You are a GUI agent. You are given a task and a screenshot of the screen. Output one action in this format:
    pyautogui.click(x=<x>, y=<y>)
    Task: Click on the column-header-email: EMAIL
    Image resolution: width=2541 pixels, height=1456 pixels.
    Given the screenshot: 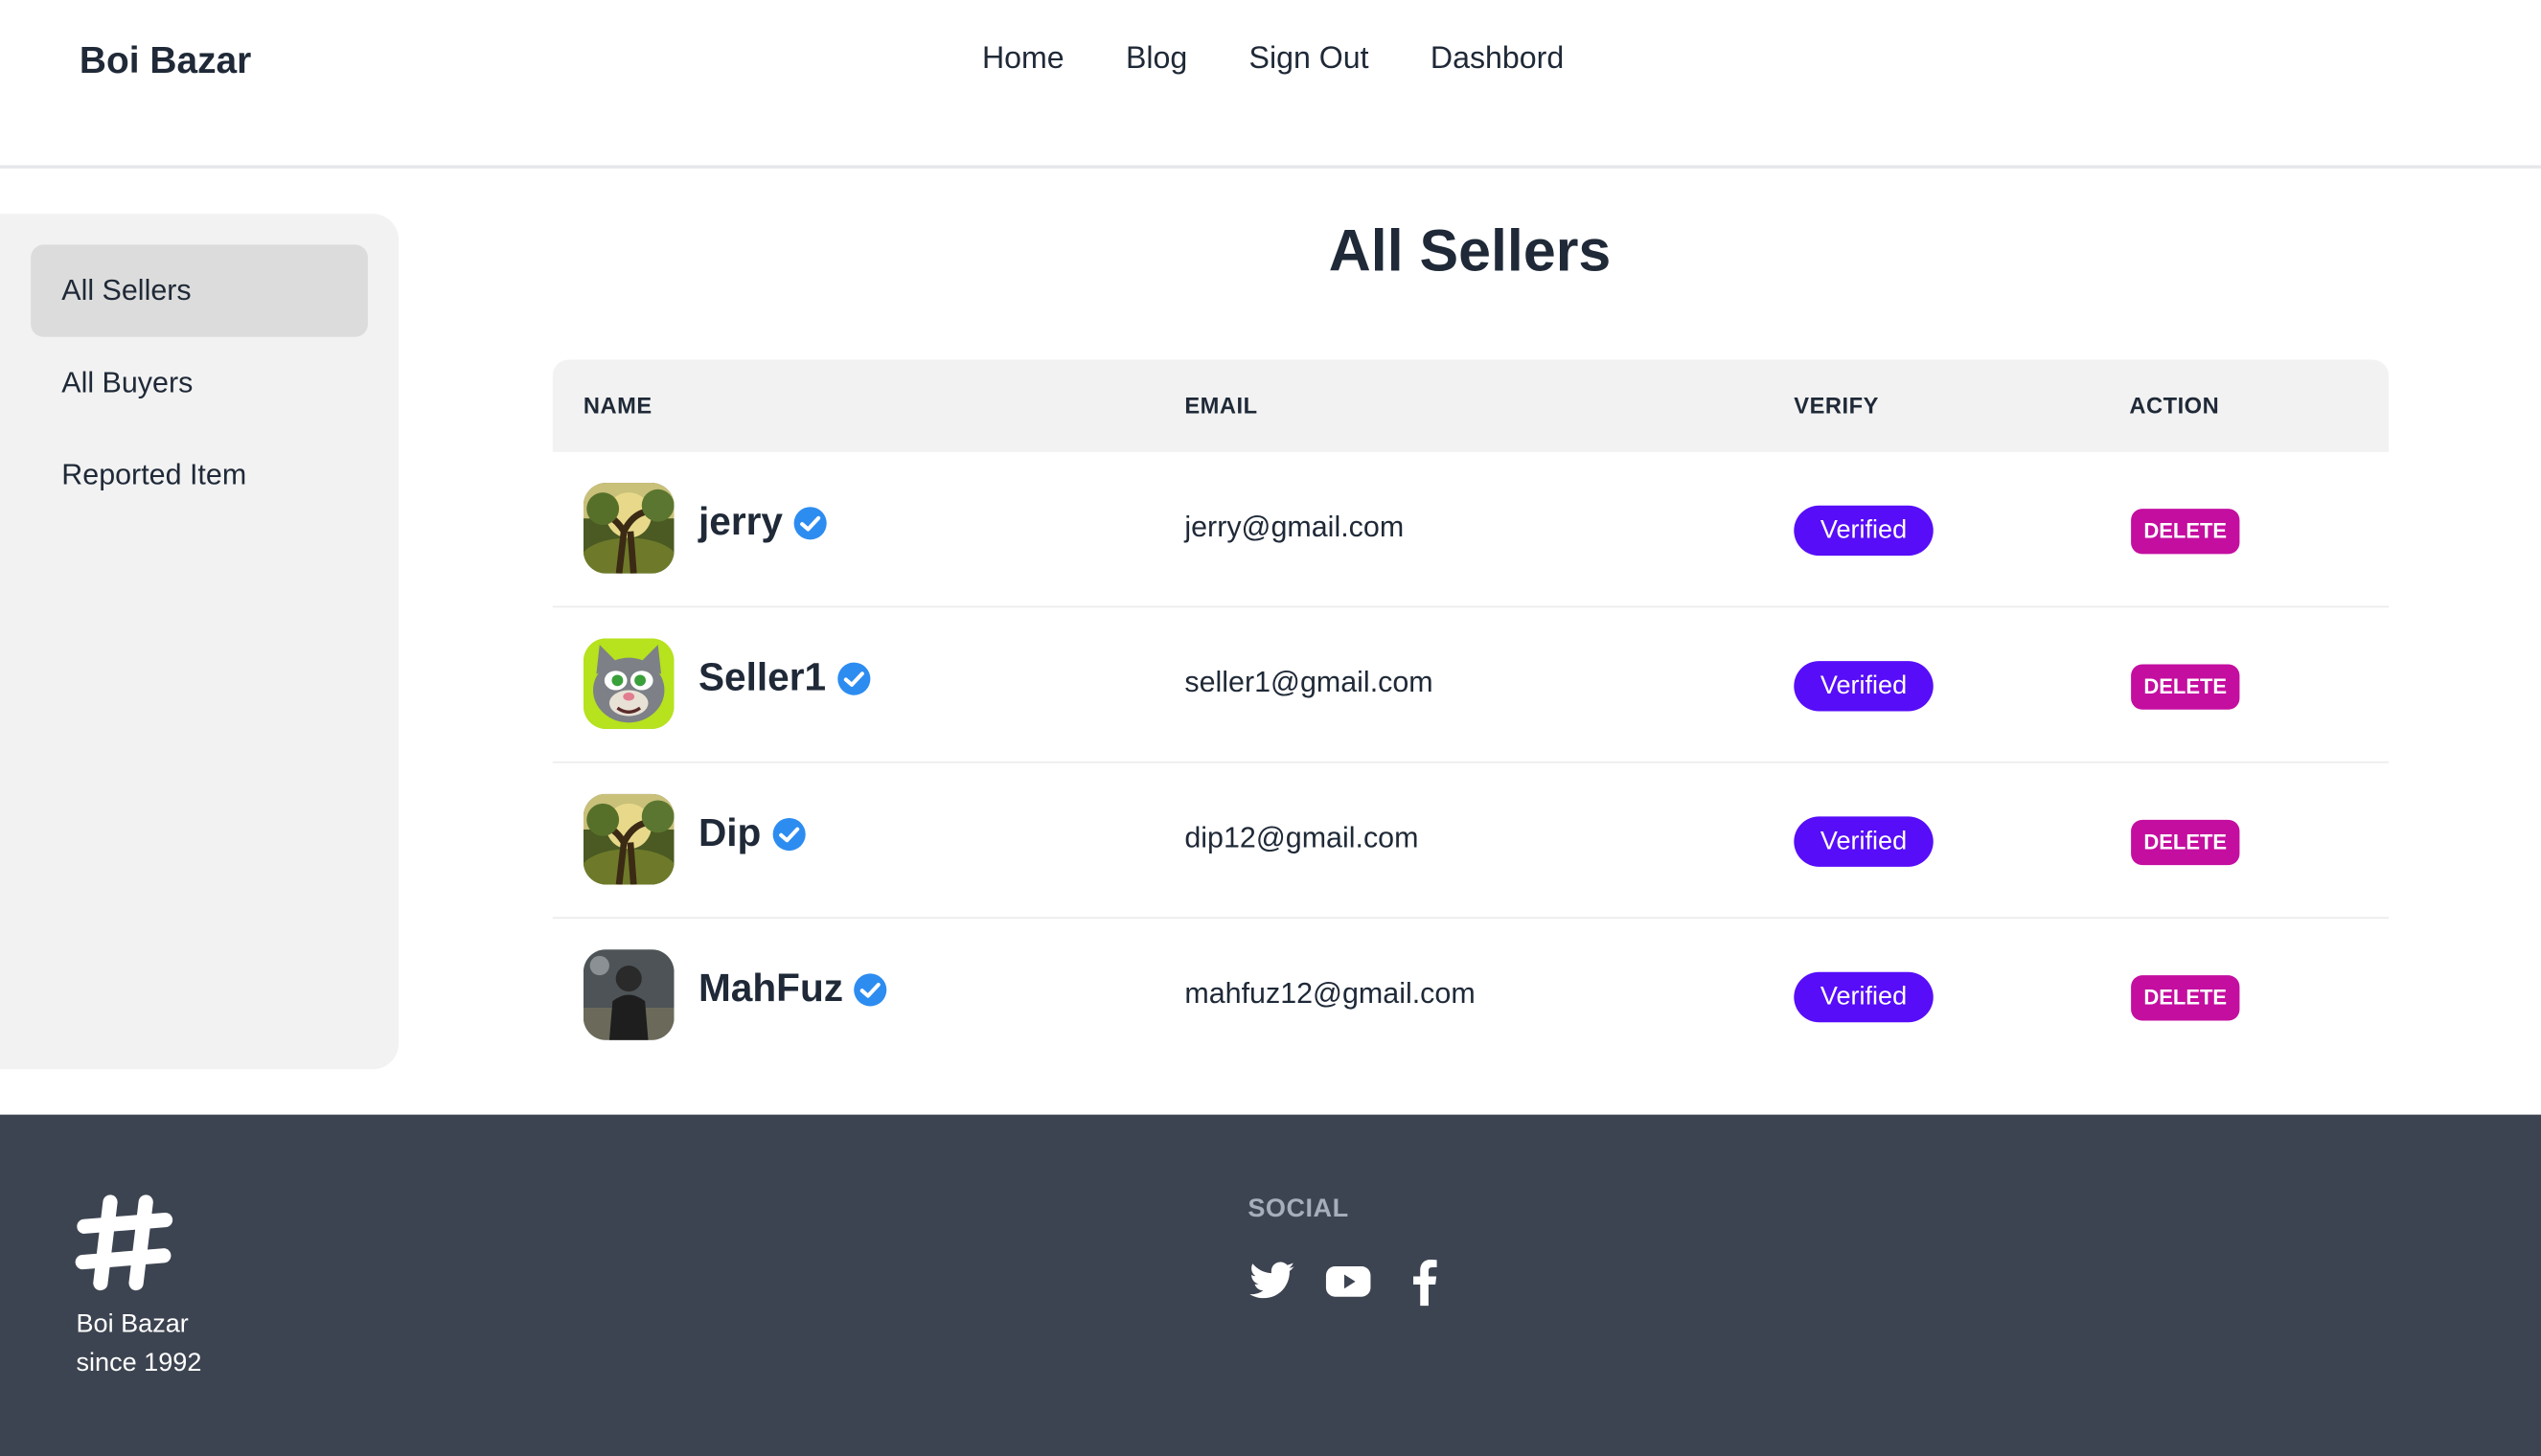 What is the action you would take?
    pyautogui.click(x=1221, y=405)
    